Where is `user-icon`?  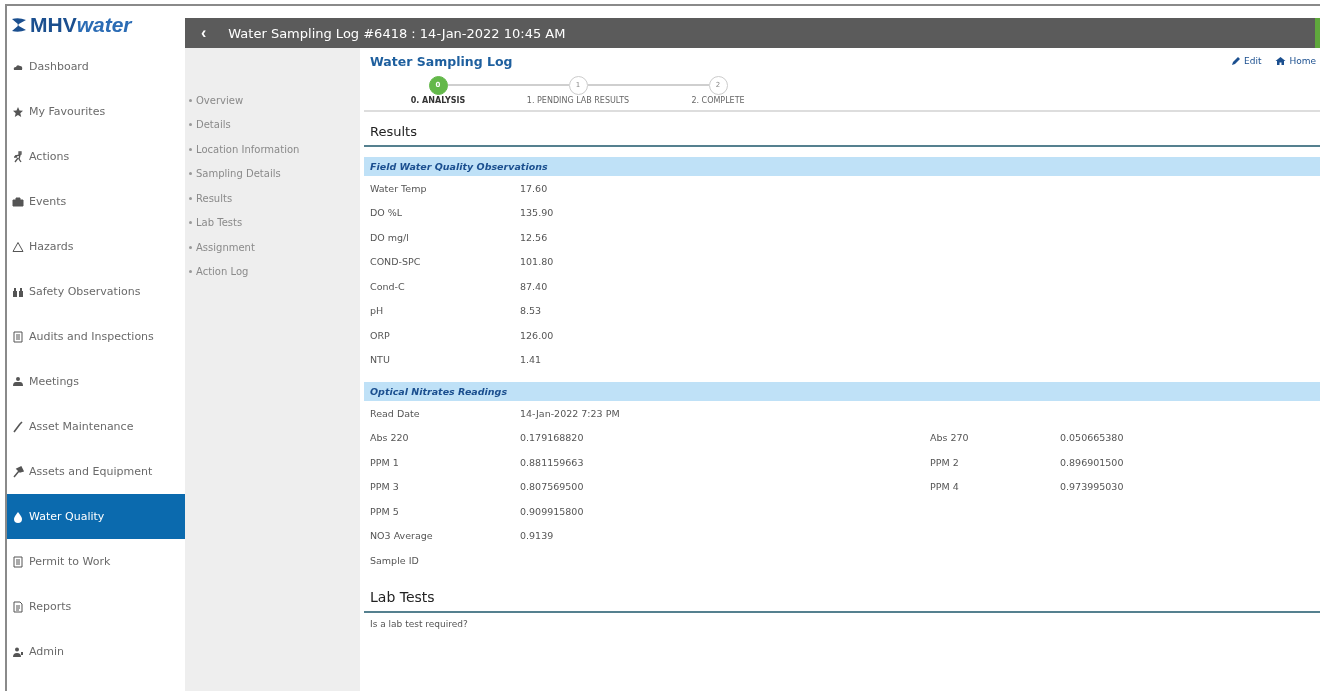 user-icon is located at coordinates (18, 651).